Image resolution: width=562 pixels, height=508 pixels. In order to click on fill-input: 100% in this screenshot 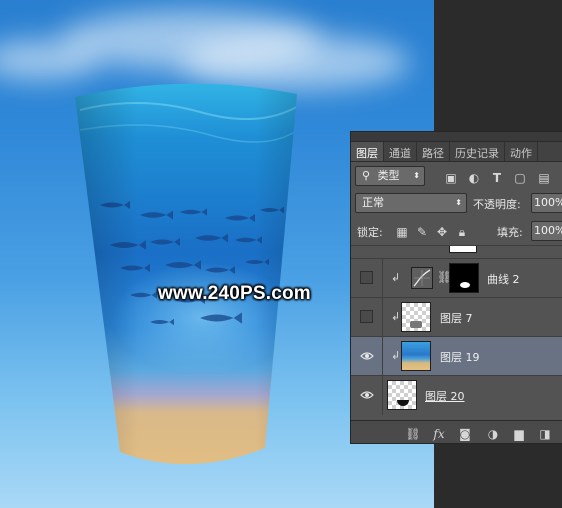, I will do `click(546, 231)`.